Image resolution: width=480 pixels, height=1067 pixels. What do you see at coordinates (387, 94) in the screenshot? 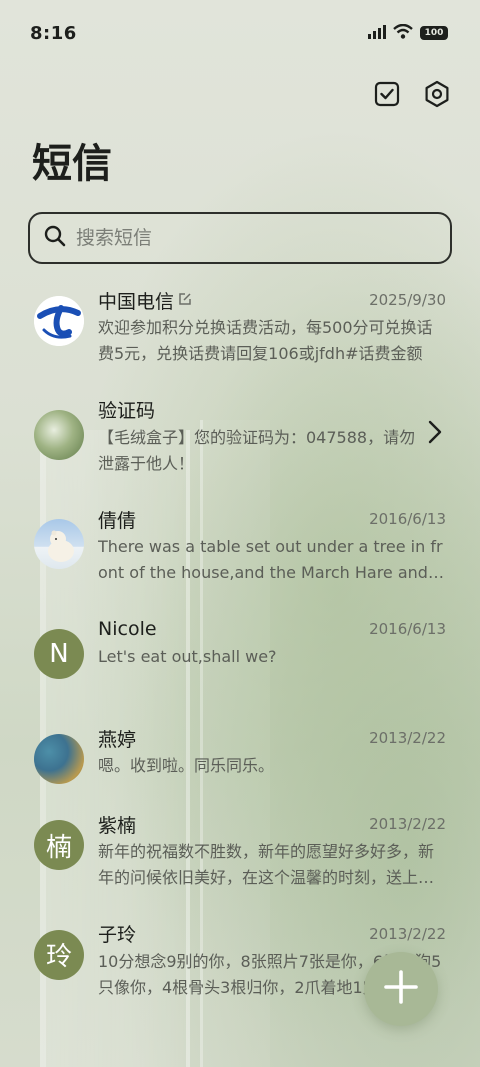
I see `select-checkbox-icon` at bounding box center [387, 94].